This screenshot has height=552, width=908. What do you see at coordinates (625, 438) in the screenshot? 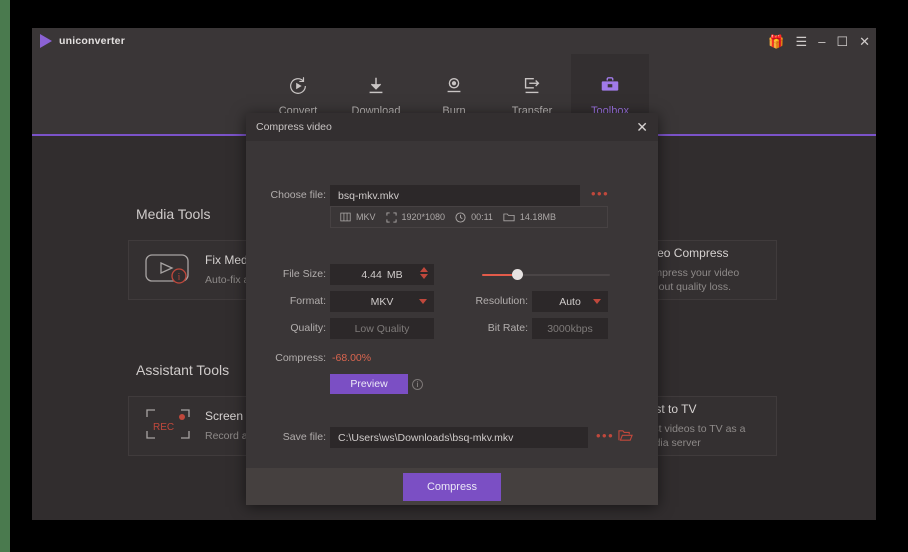
I see `folder-open-icon` at bounding box center [625, 438].